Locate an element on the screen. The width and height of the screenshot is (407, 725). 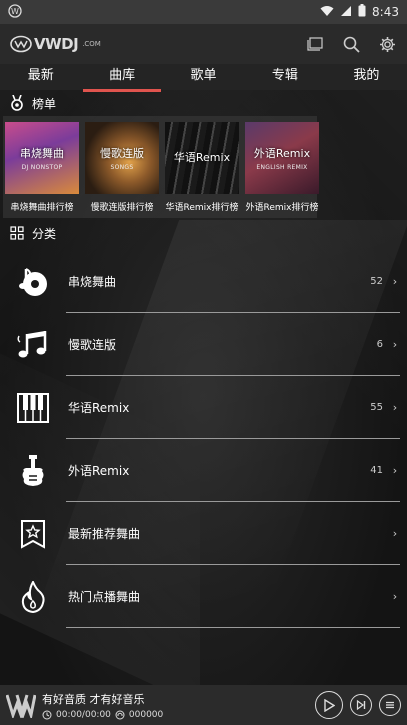
cover-subtitle: SONGS is located at coordinates (122, 167).